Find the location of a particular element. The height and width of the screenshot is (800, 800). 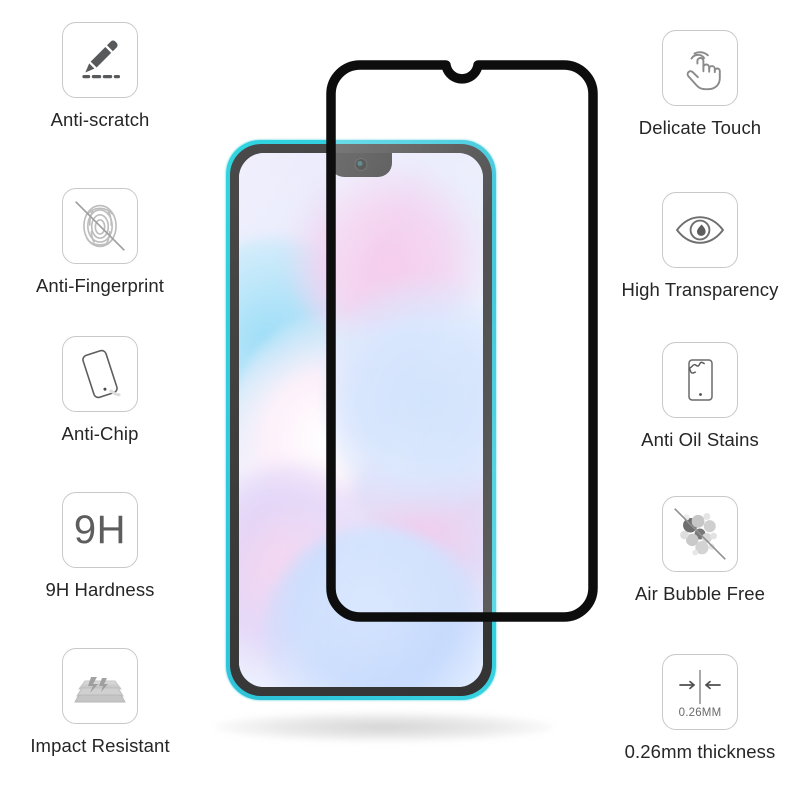

bubbles-crossed-icon is located at coordinates (700, 534).